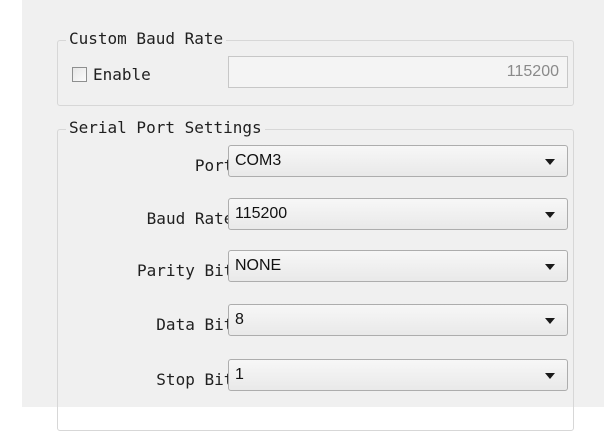 The height and width of the screenshot is (431, 604). I want to click on parity-bit-select: NONE, so click(398, 266).